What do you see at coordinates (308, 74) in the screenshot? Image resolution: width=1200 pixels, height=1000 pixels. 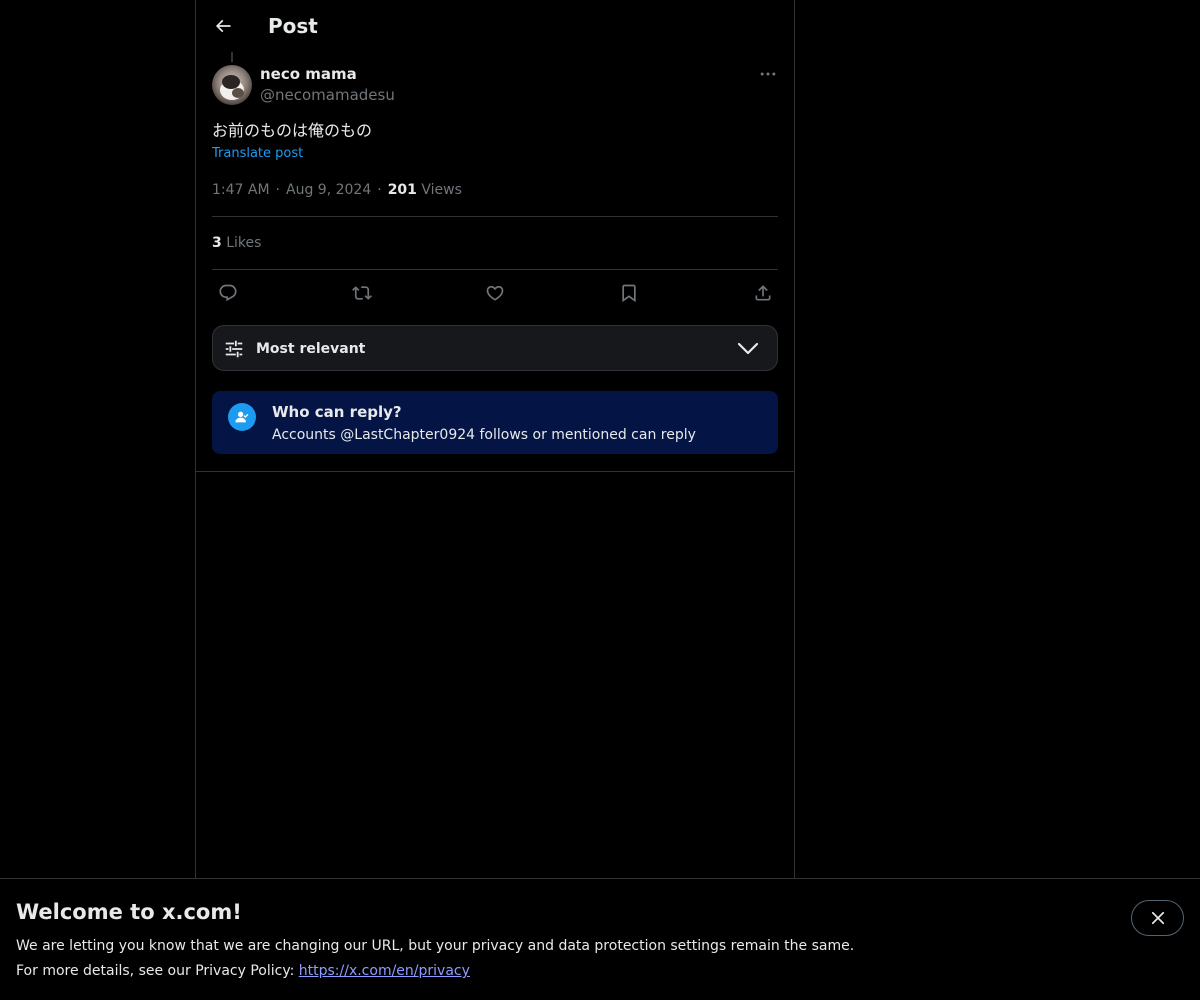 I see `author-name: neco mama` at bounding box center [308, 74].